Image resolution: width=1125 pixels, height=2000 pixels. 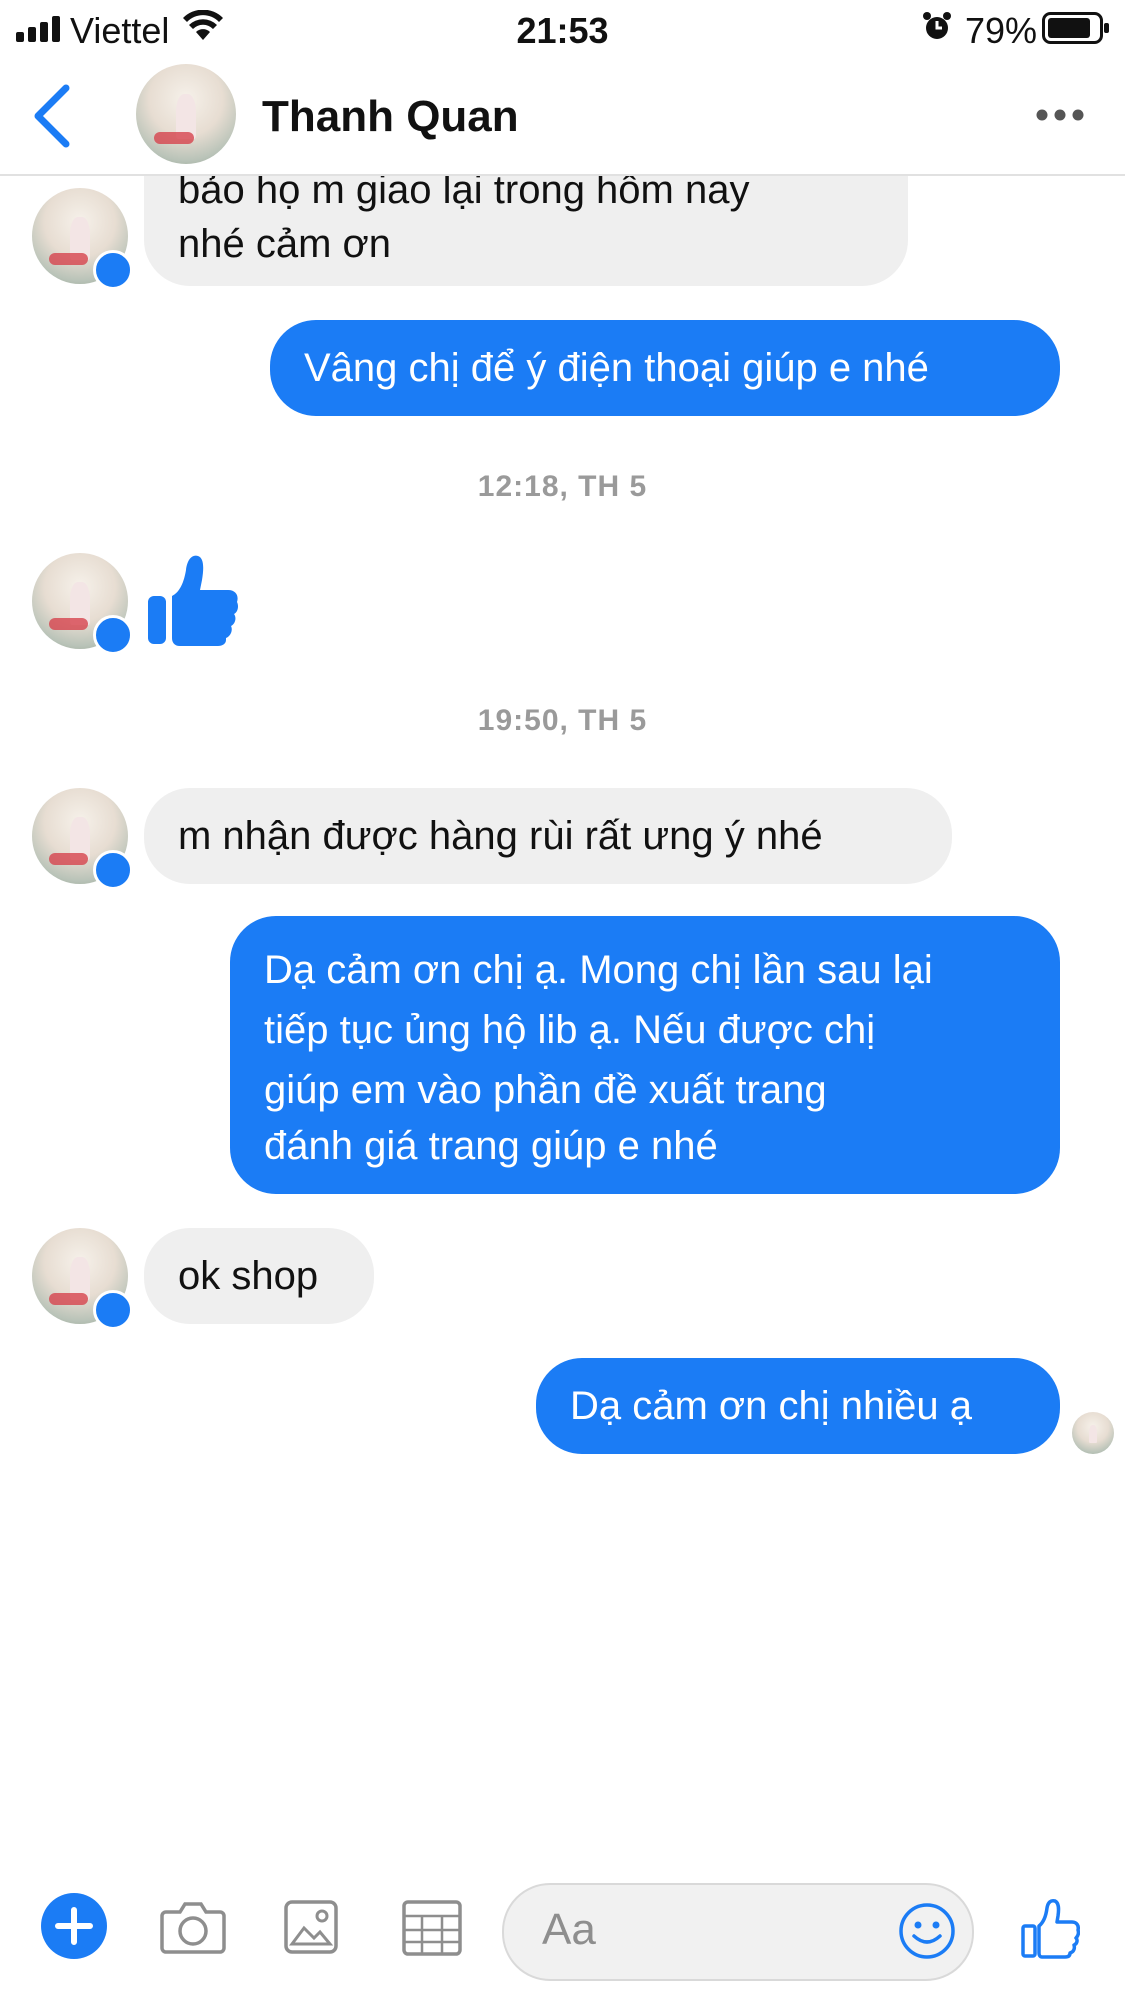 What do you see at coordinates (285, 244) in the screenshot?
I see `message-text-line: nhé cảm ơn` at bounding box center [285, 244].